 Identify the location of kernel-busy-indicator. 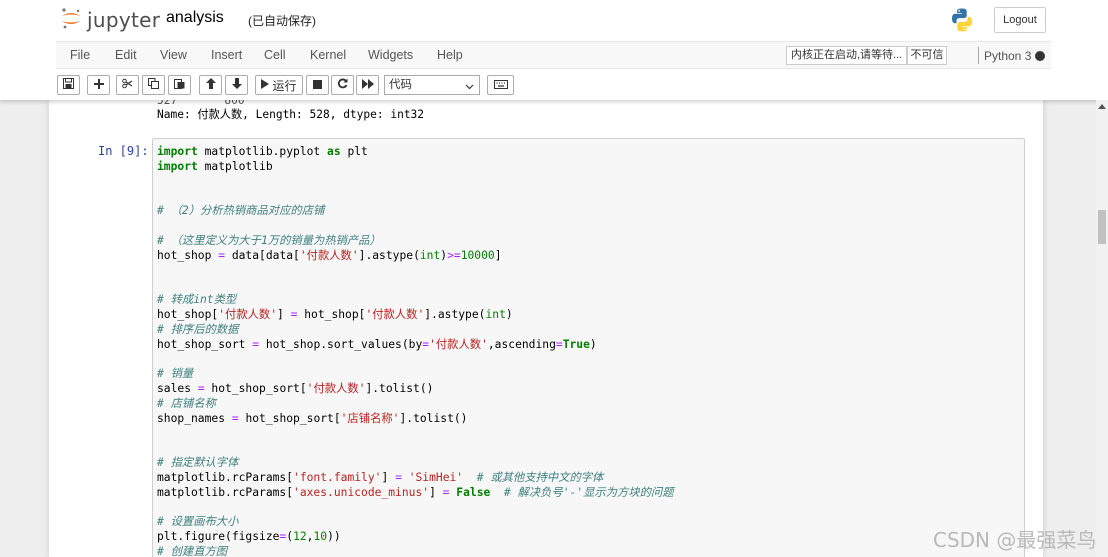
(1040, 56).